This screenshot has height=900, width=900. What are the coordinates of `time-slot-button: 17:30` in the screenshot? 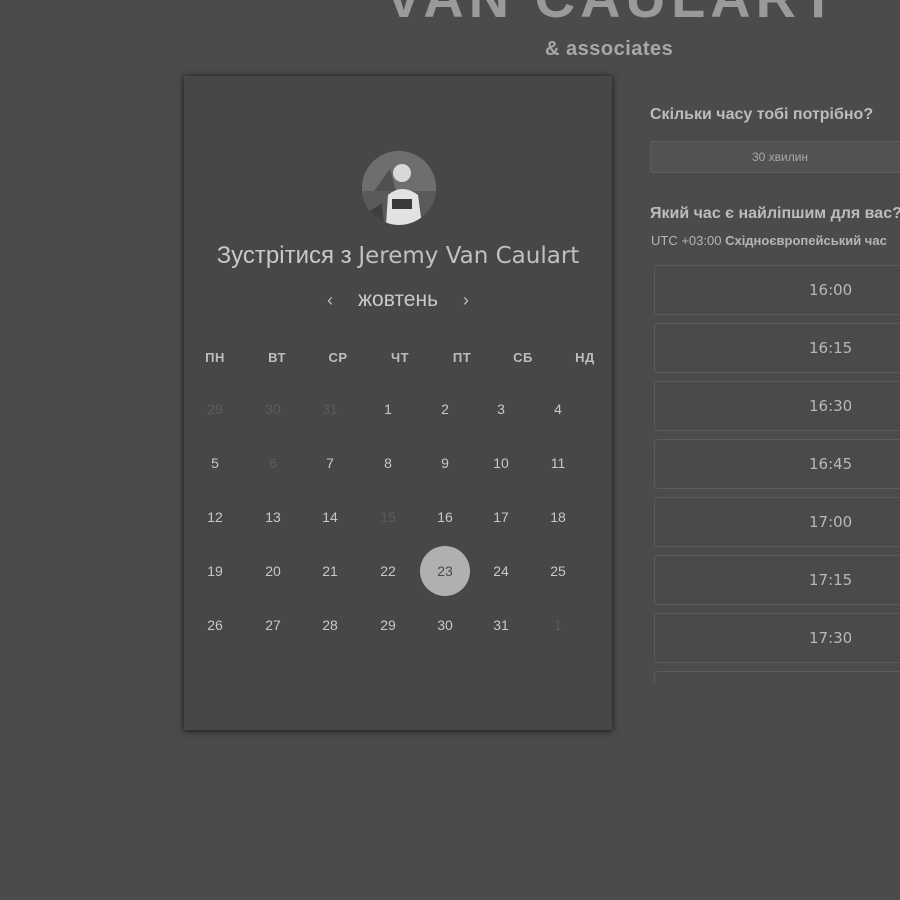 It's located at (777, 638).